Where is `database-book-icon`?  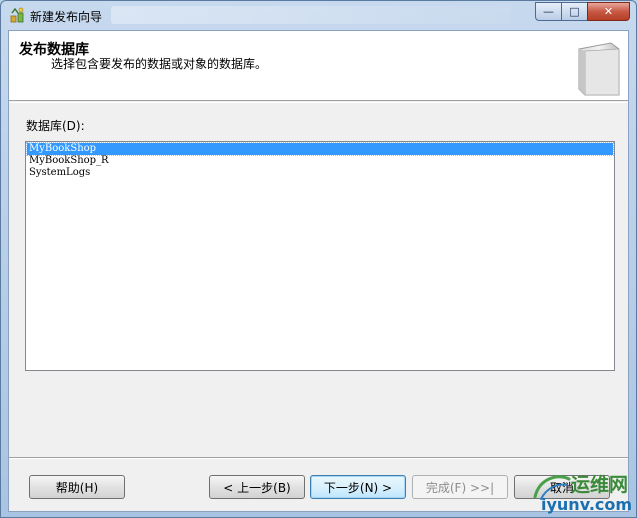 database-book-icon is located at coordinates (599, 69).